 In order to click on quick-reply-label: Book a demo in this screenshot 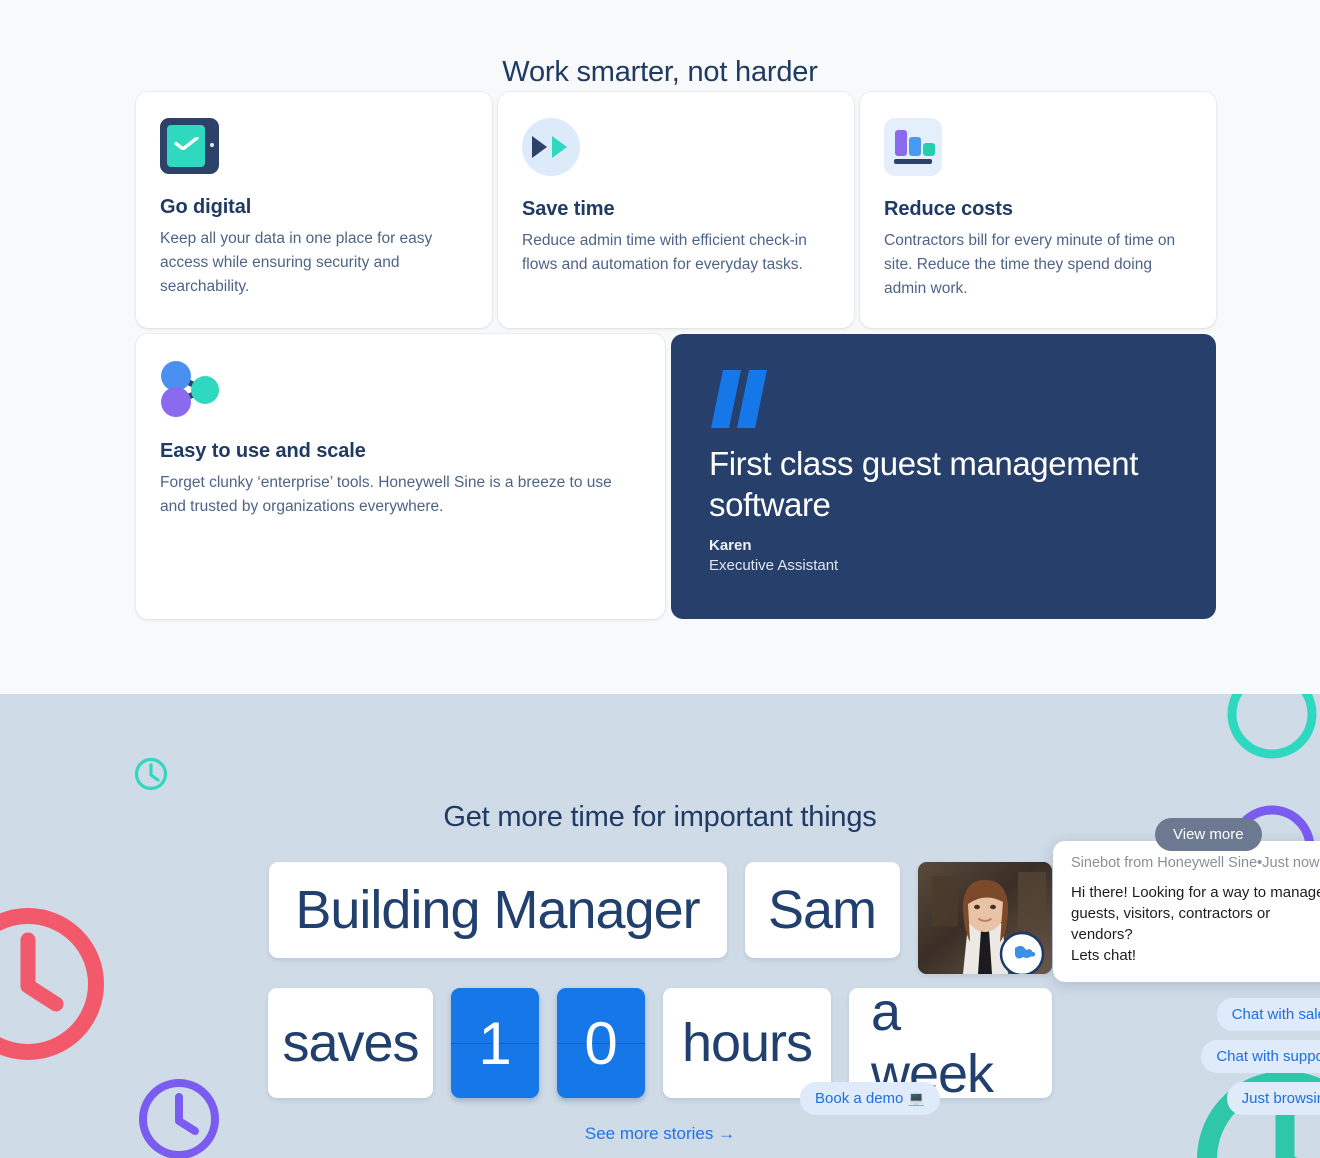, I will do `click(859, 1098)`.